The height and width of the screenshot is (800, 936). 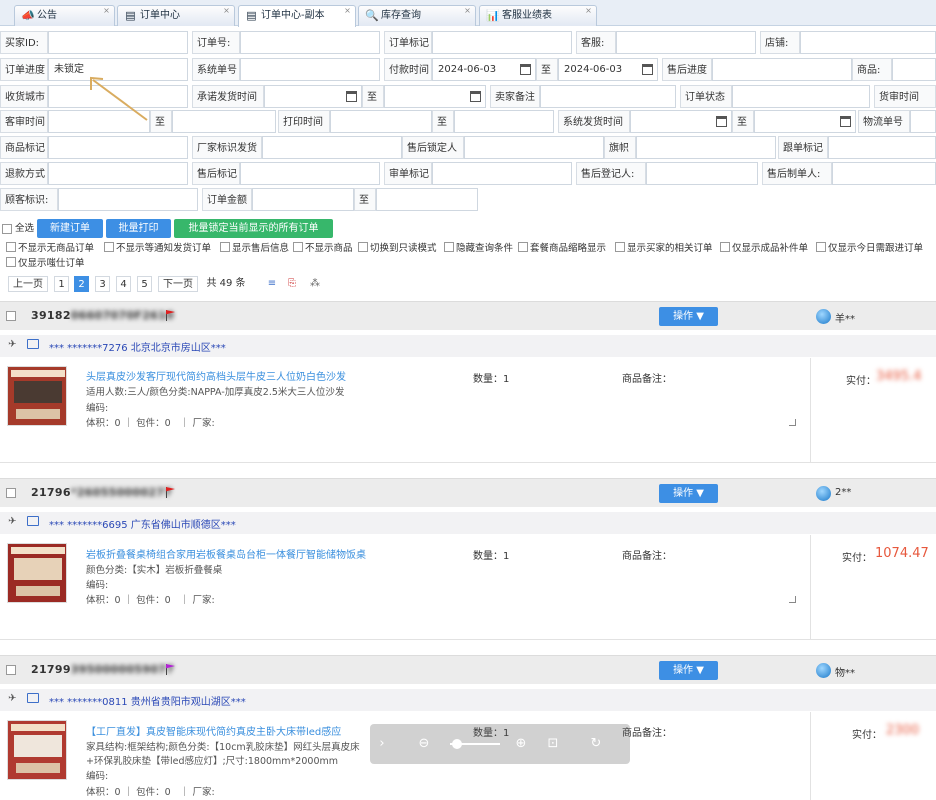 I want to click on page-1-button: 1, so click(x=61, y=284).